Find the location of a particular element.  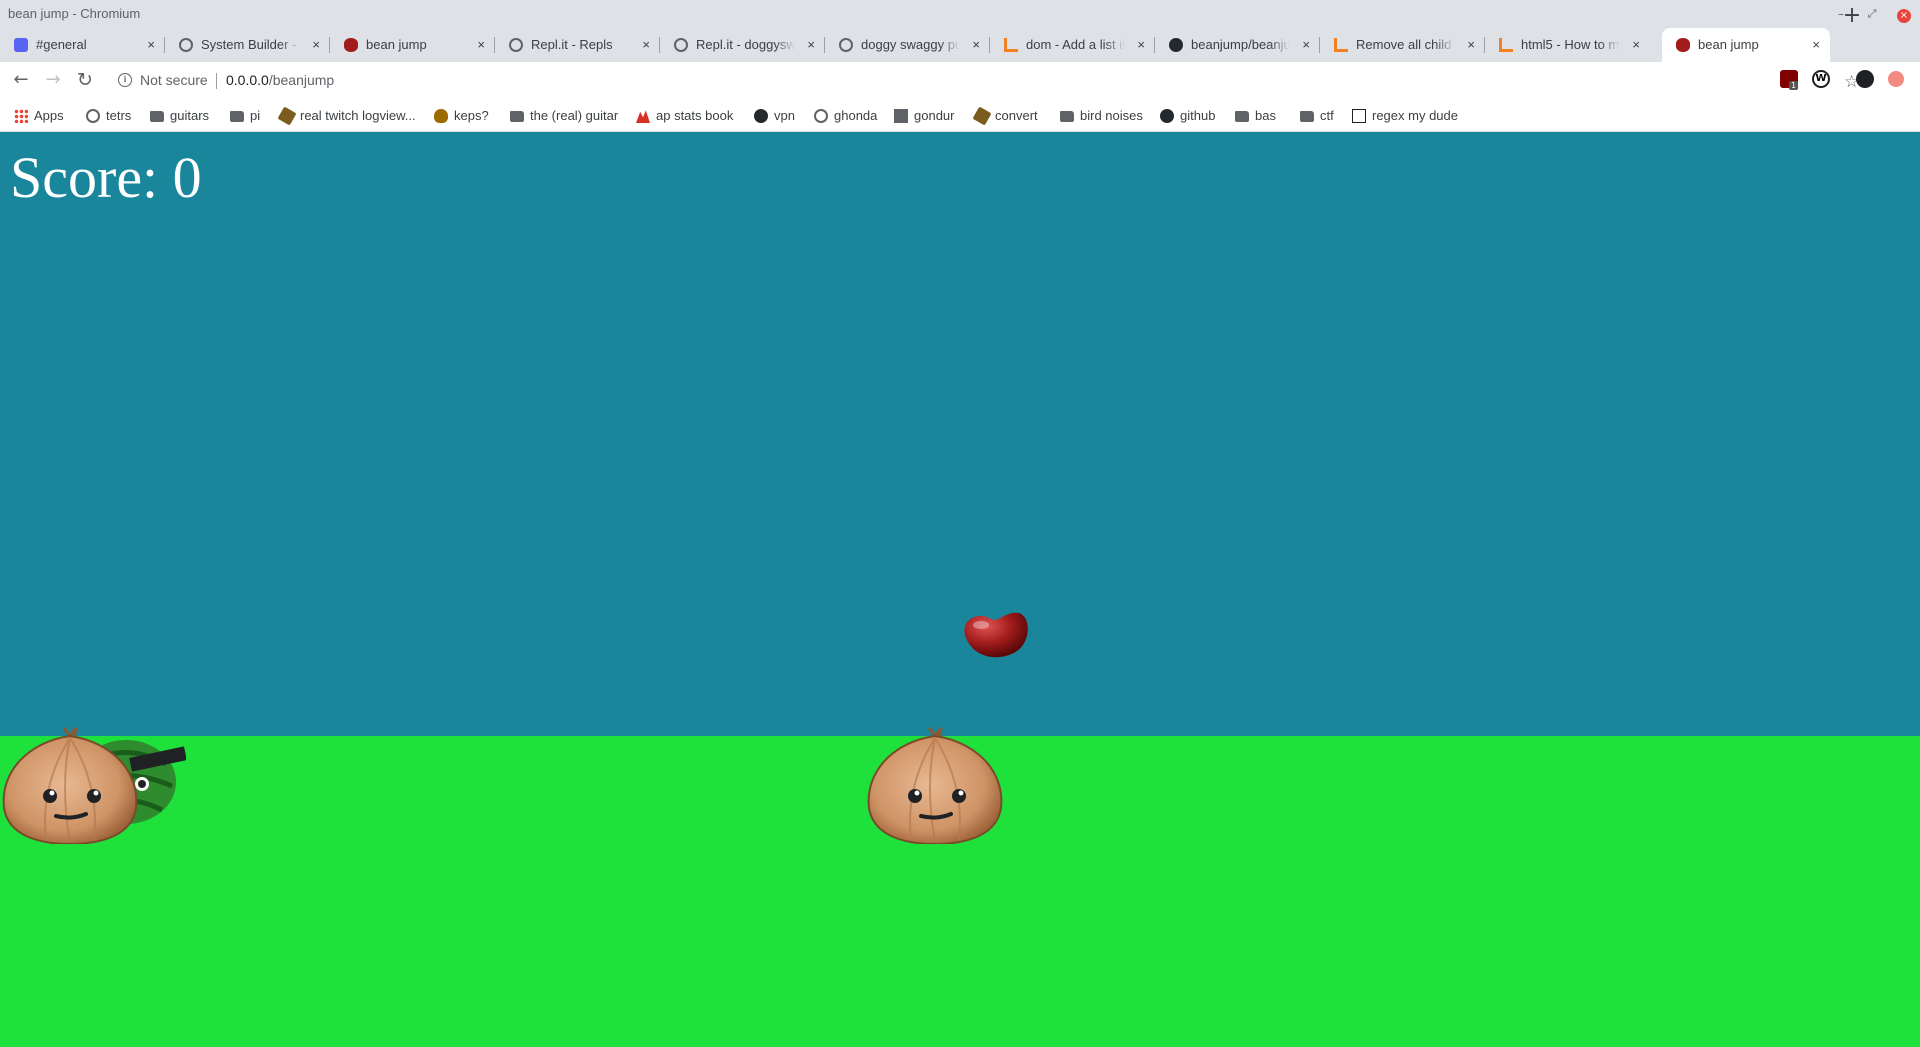

tab-5: doggy swaggy pu × is located at coordinates (907, 45).